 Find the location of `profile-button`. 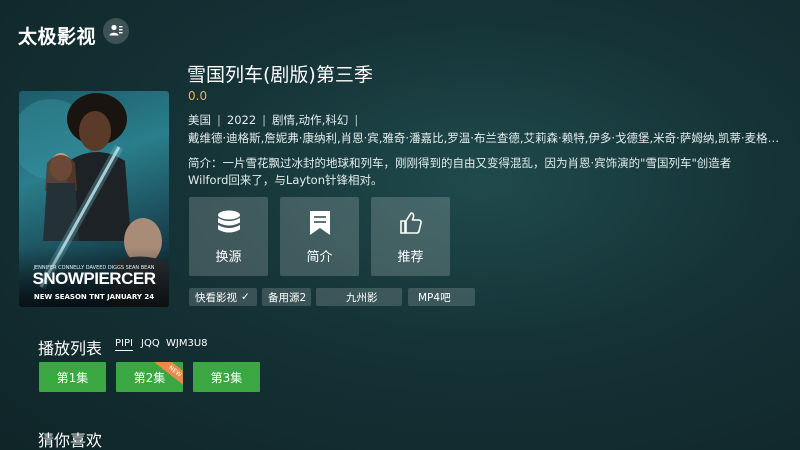

profile-button is located at coordinates (116, 31).